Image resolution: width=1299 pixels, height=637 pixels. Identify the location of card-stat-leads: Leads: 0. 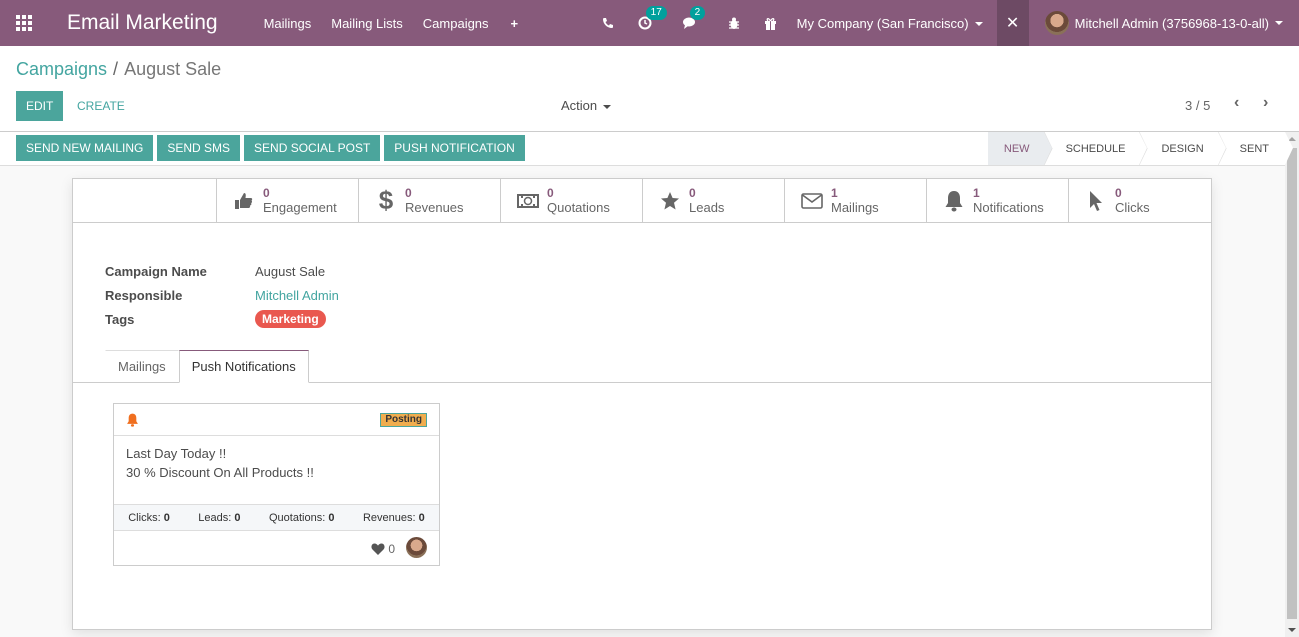
(219, 518).